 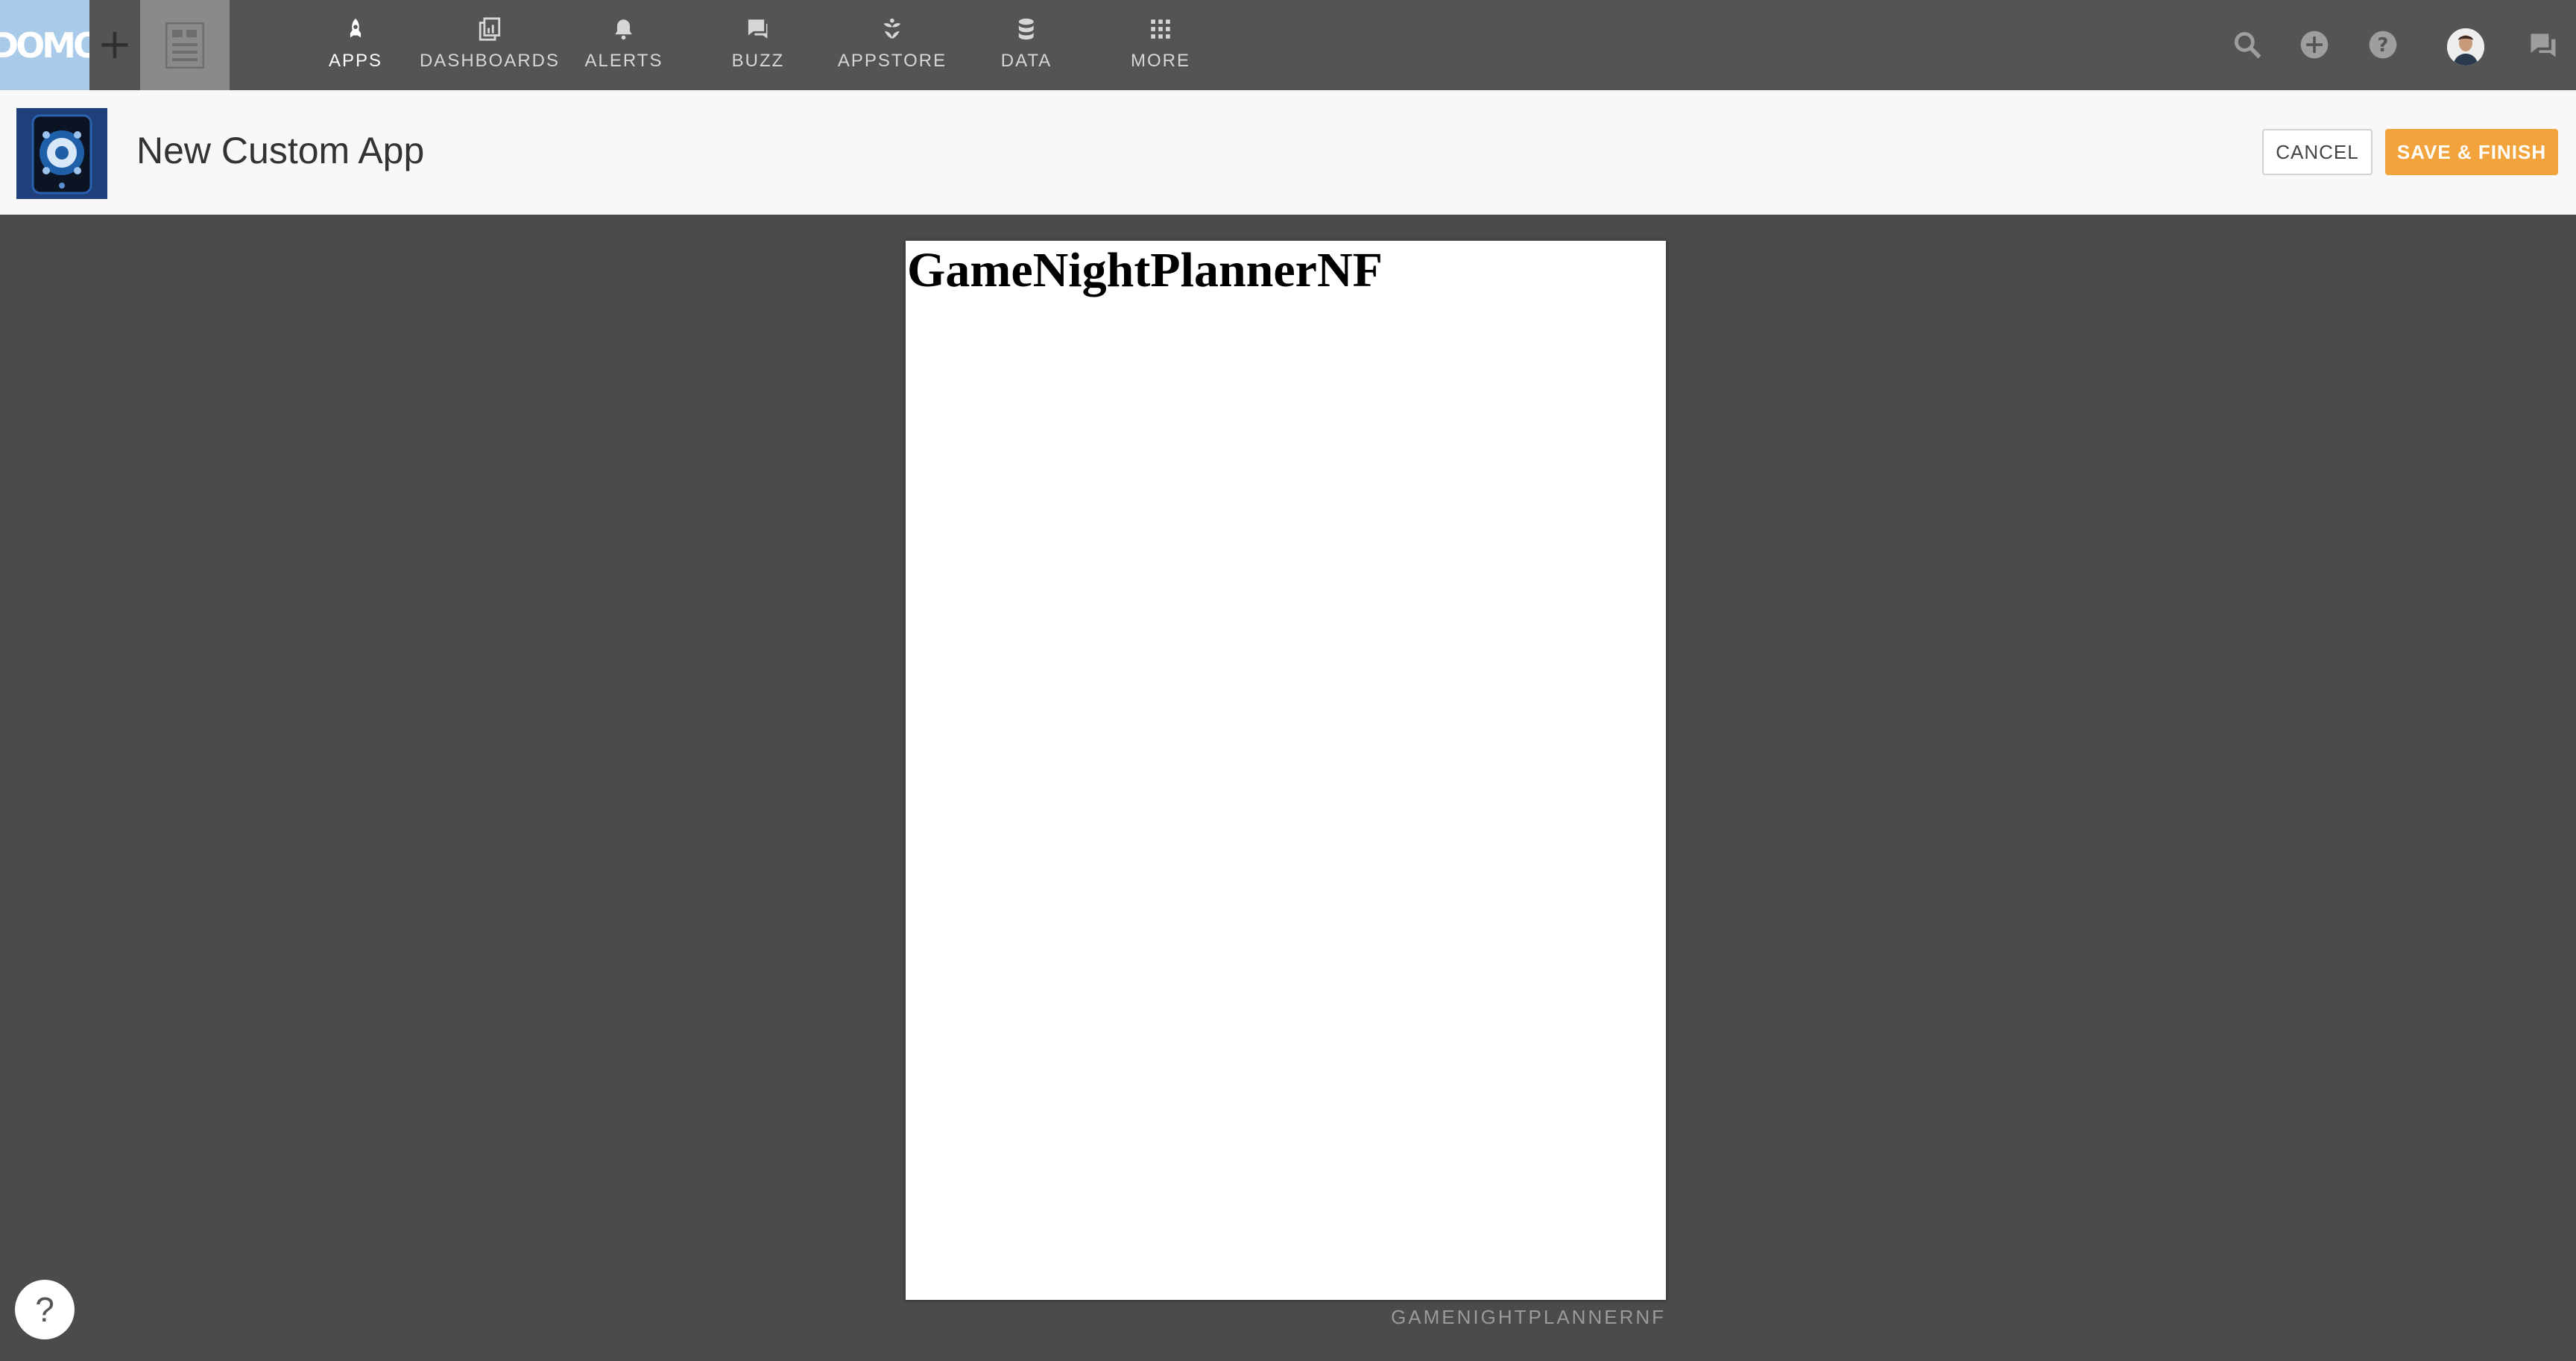 What do you see at coordinates (356, 28) in the screenshot?
I see `rocket-icon` at bounding box center [356, 28].